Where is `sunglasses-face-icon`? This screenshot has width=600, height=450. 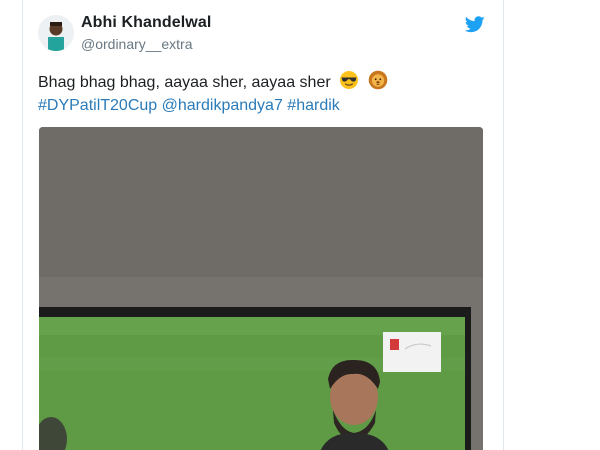 sunglasses-face-icon is located at coordinates (349, 80).